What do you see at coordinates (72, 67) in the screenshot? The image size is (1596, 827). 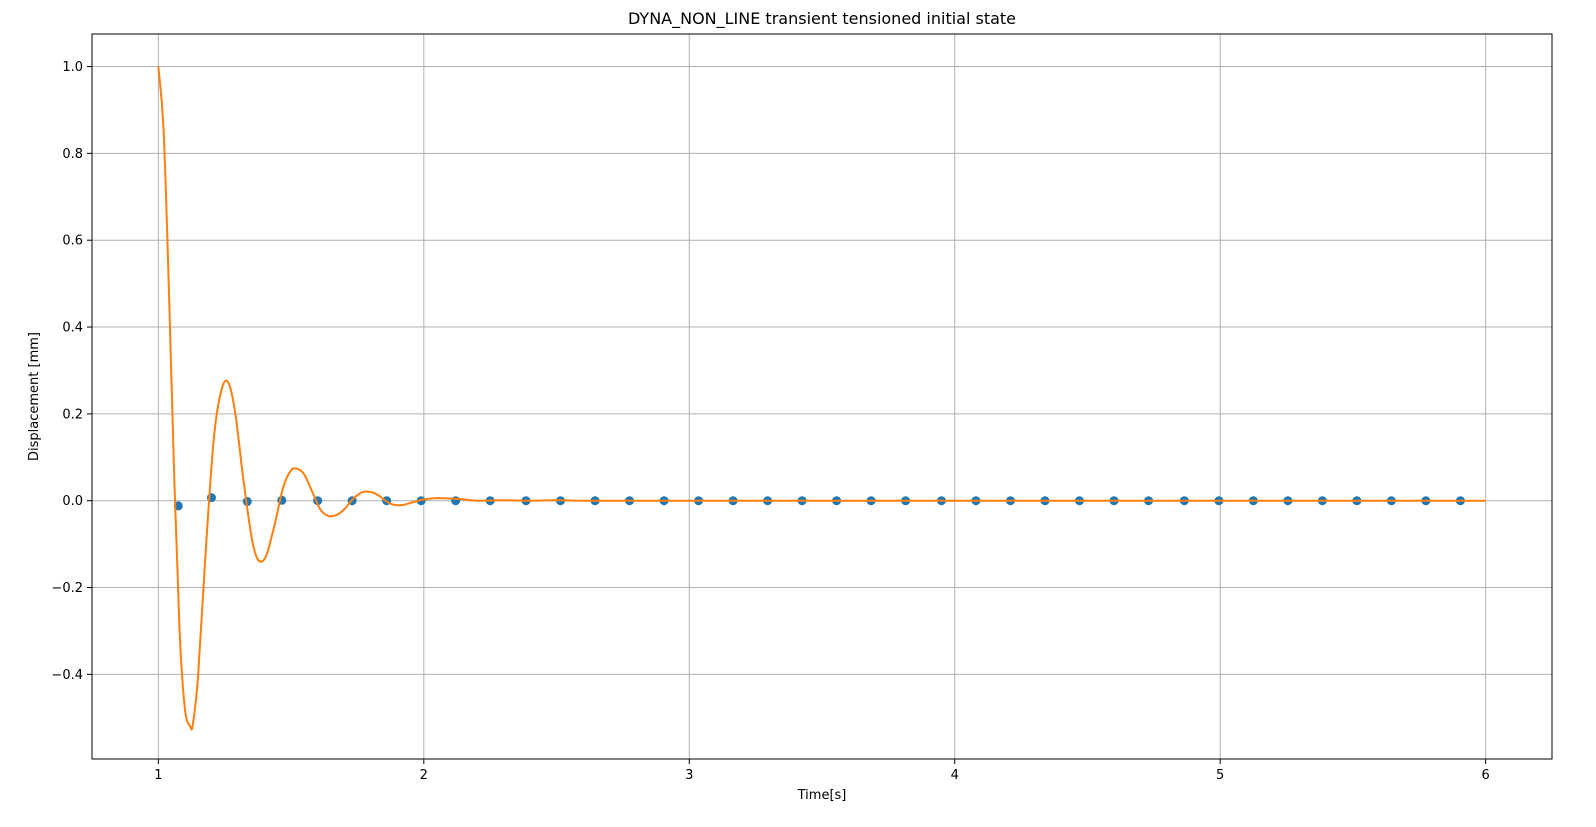 I see `y-tick-label: 1.0` at bounding box center [72, 67].